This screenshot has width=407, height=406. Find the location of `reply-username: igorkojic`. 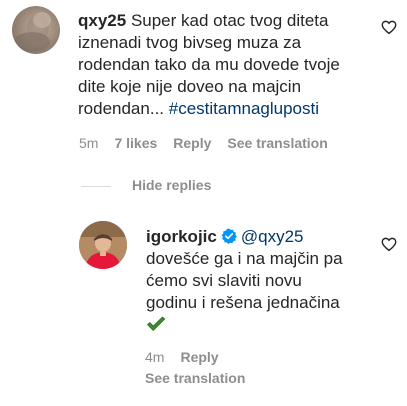

reply-username: igorkojic is located at coordinates (181, 236).